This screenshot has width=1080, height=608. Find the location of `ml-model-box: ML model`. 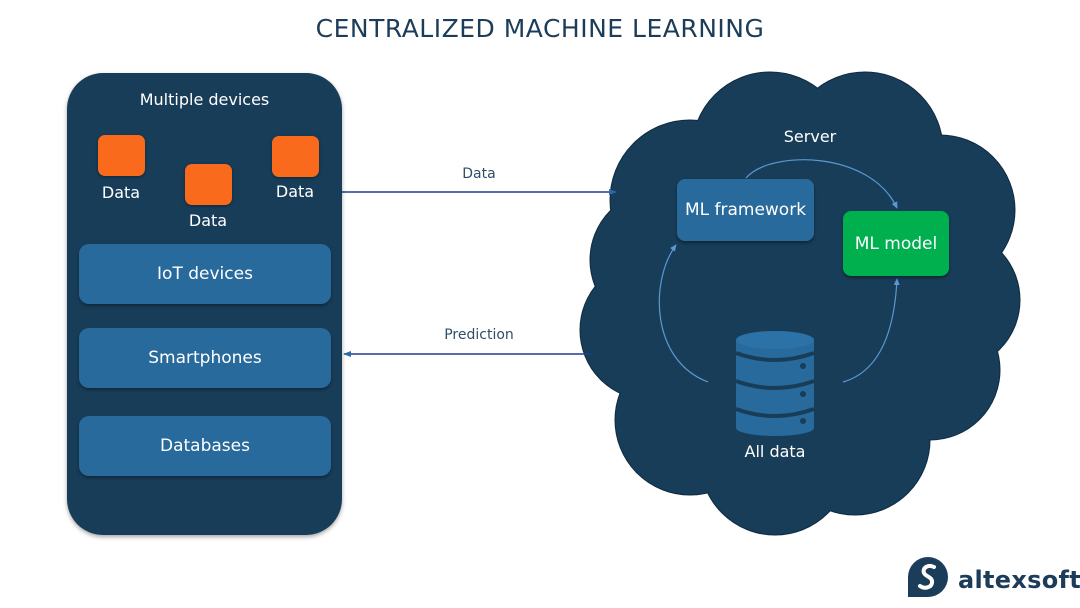

ml-model-box: ML model is located at coordinates (896, 243).